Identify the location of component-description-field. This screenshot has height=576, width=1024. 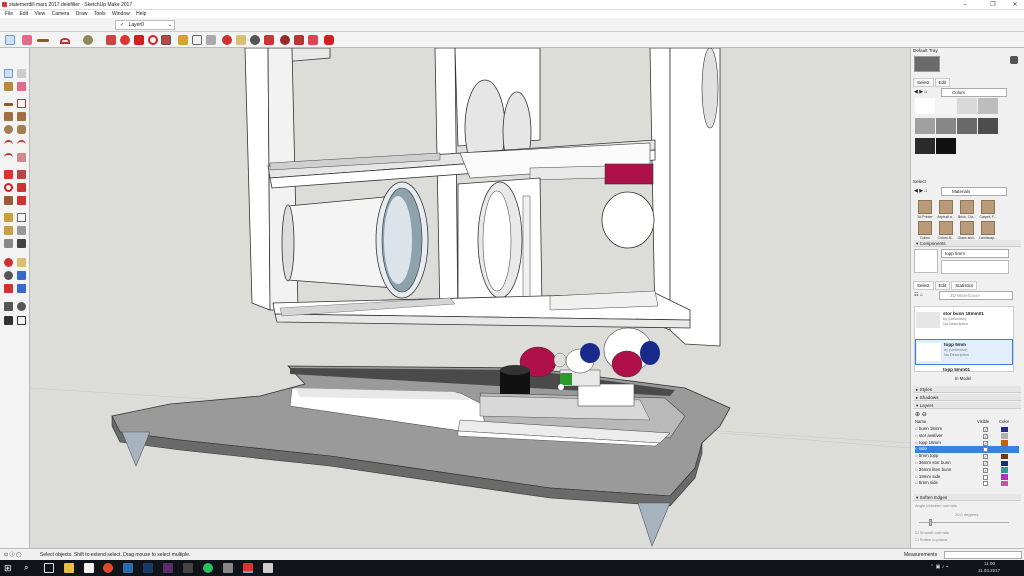
(975, 267).